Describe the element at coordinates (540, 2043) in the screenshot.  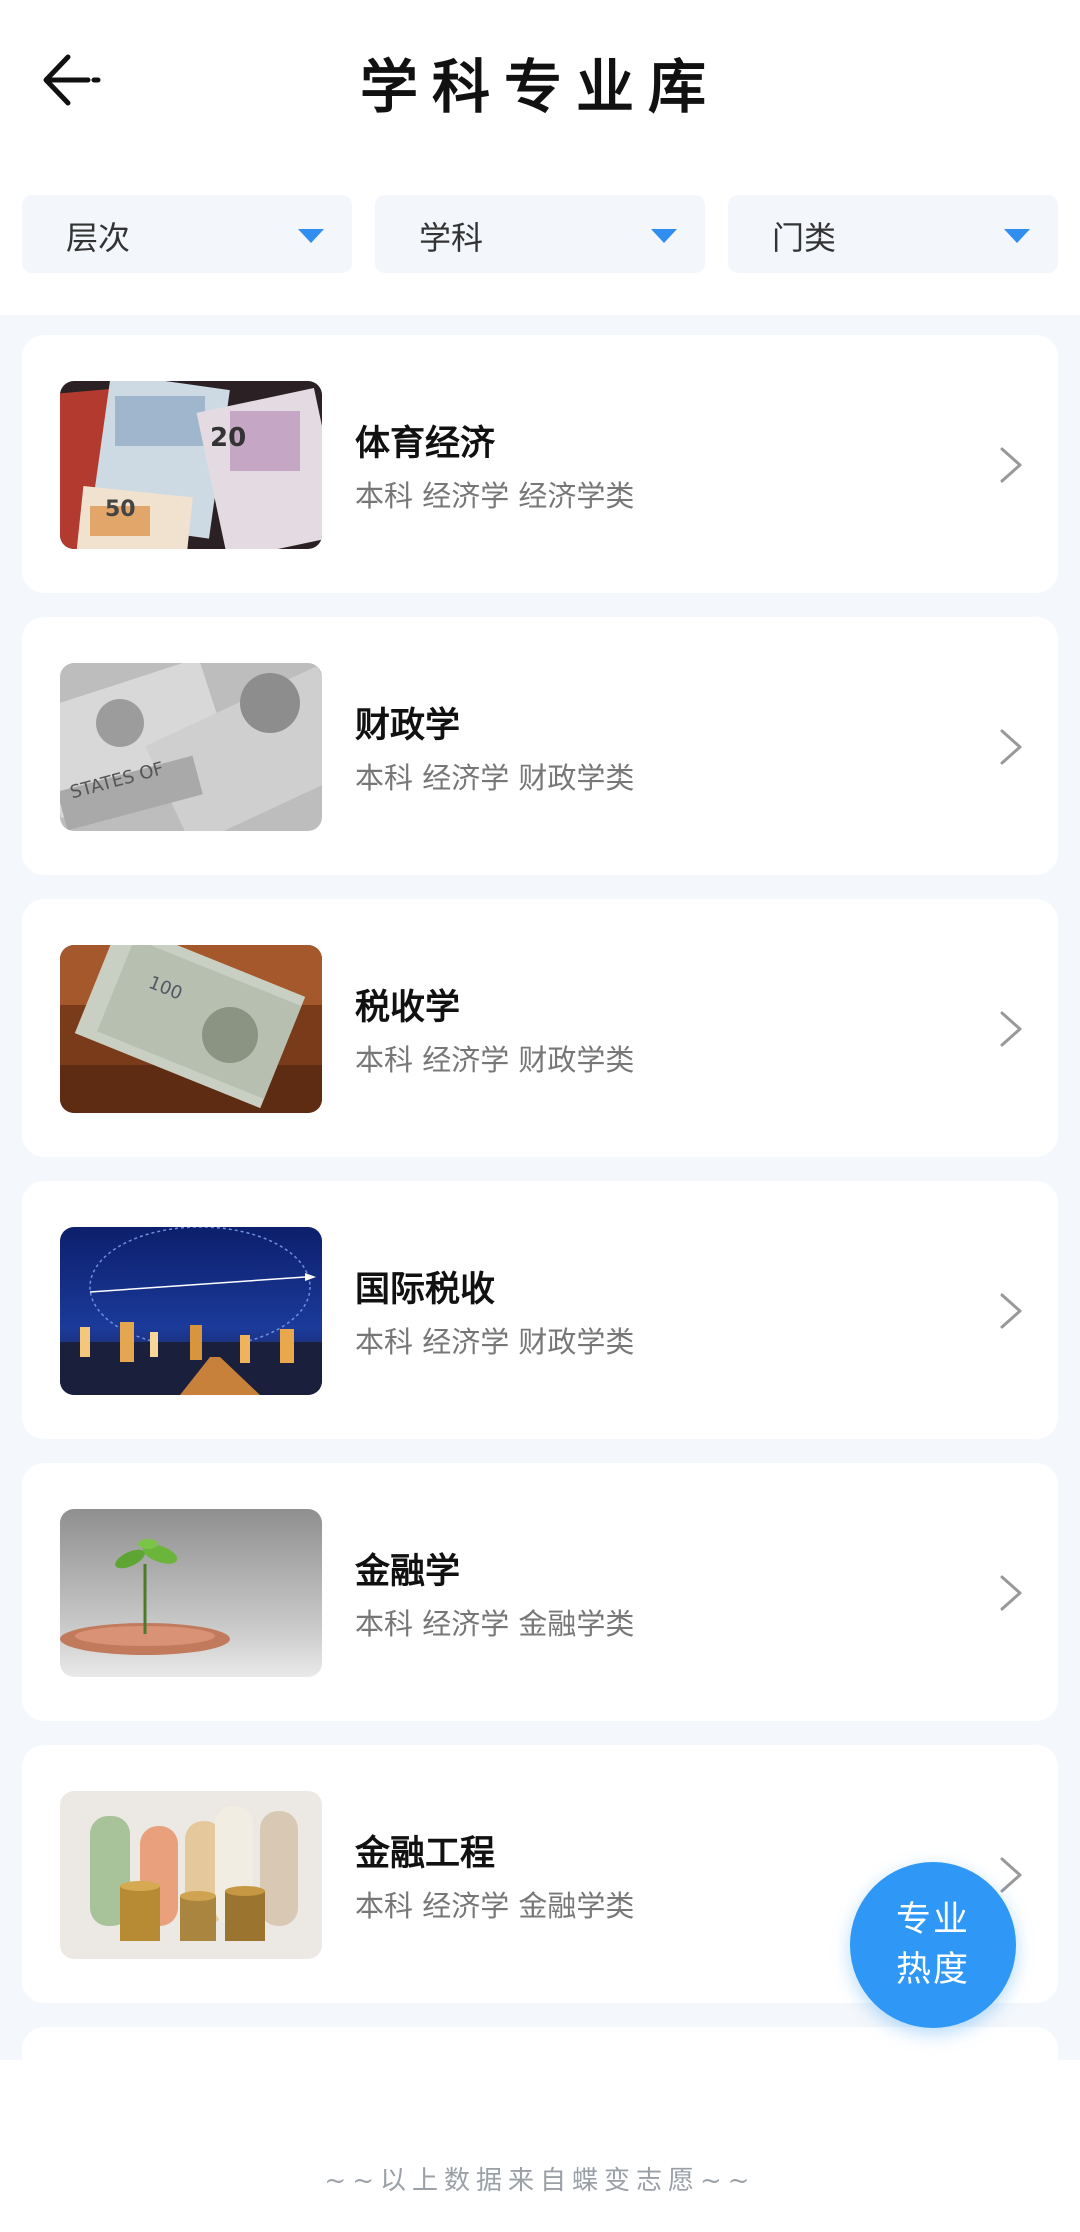
I see `major-card-partial` at that location.